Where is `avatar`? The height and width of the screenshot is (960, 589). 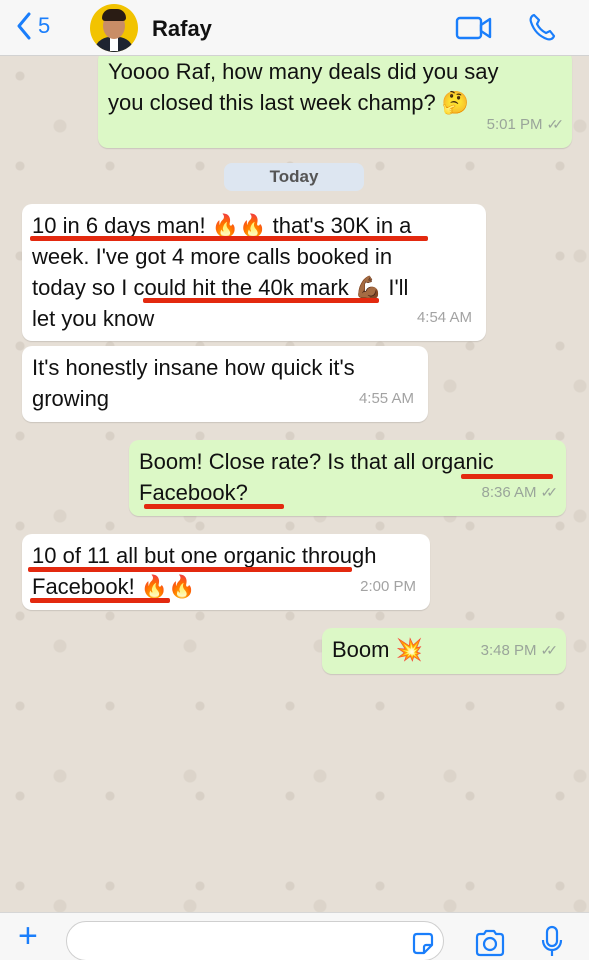
avatar is located at coordinates (114, 28).